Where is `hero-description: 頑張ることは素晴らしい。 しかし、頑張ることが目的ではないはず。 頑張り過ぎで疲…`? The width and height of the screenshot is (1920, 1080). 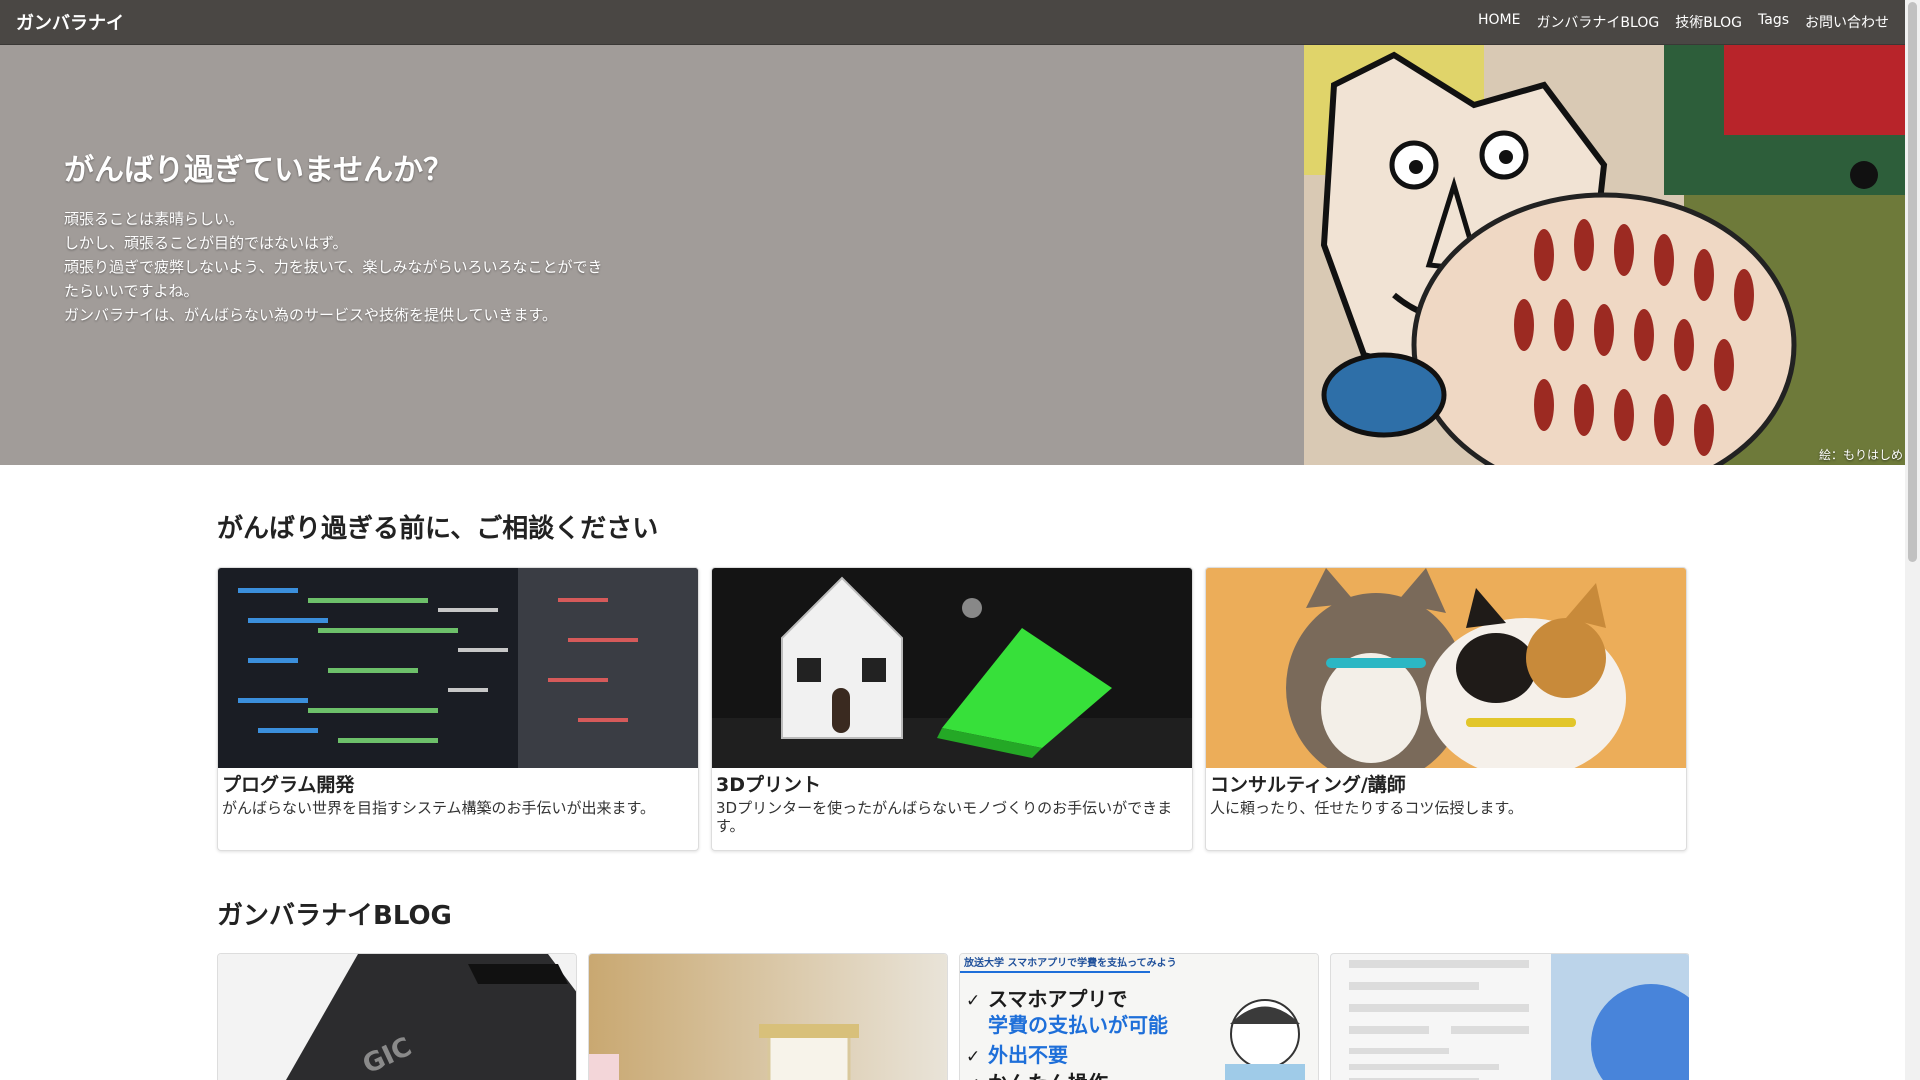
hero-description: 頑張ることは素晴らしい。 しかし、頑張ることが目的ではないはず。 頑張り過ぎで疲… is located at coordinates (354, 267).